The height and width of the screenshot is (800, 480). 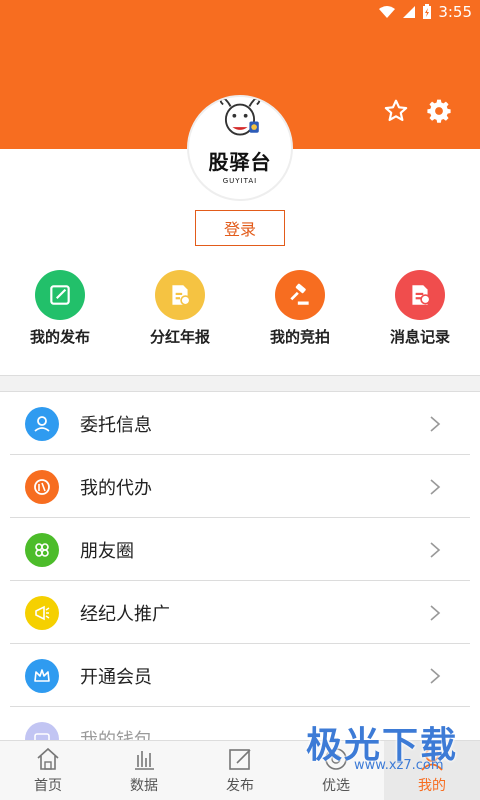 What do you see at coordinates (59, 337) in the screenshot?
I see `quick-action-label: 我的发布` at bounding box center [59, 337].